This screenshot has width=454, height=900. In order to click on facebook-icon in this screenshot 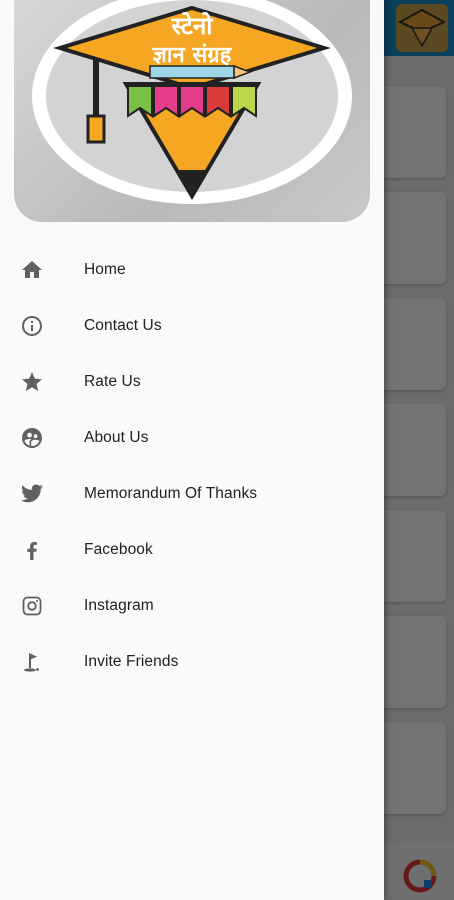, I will do `click(32, 550)`.